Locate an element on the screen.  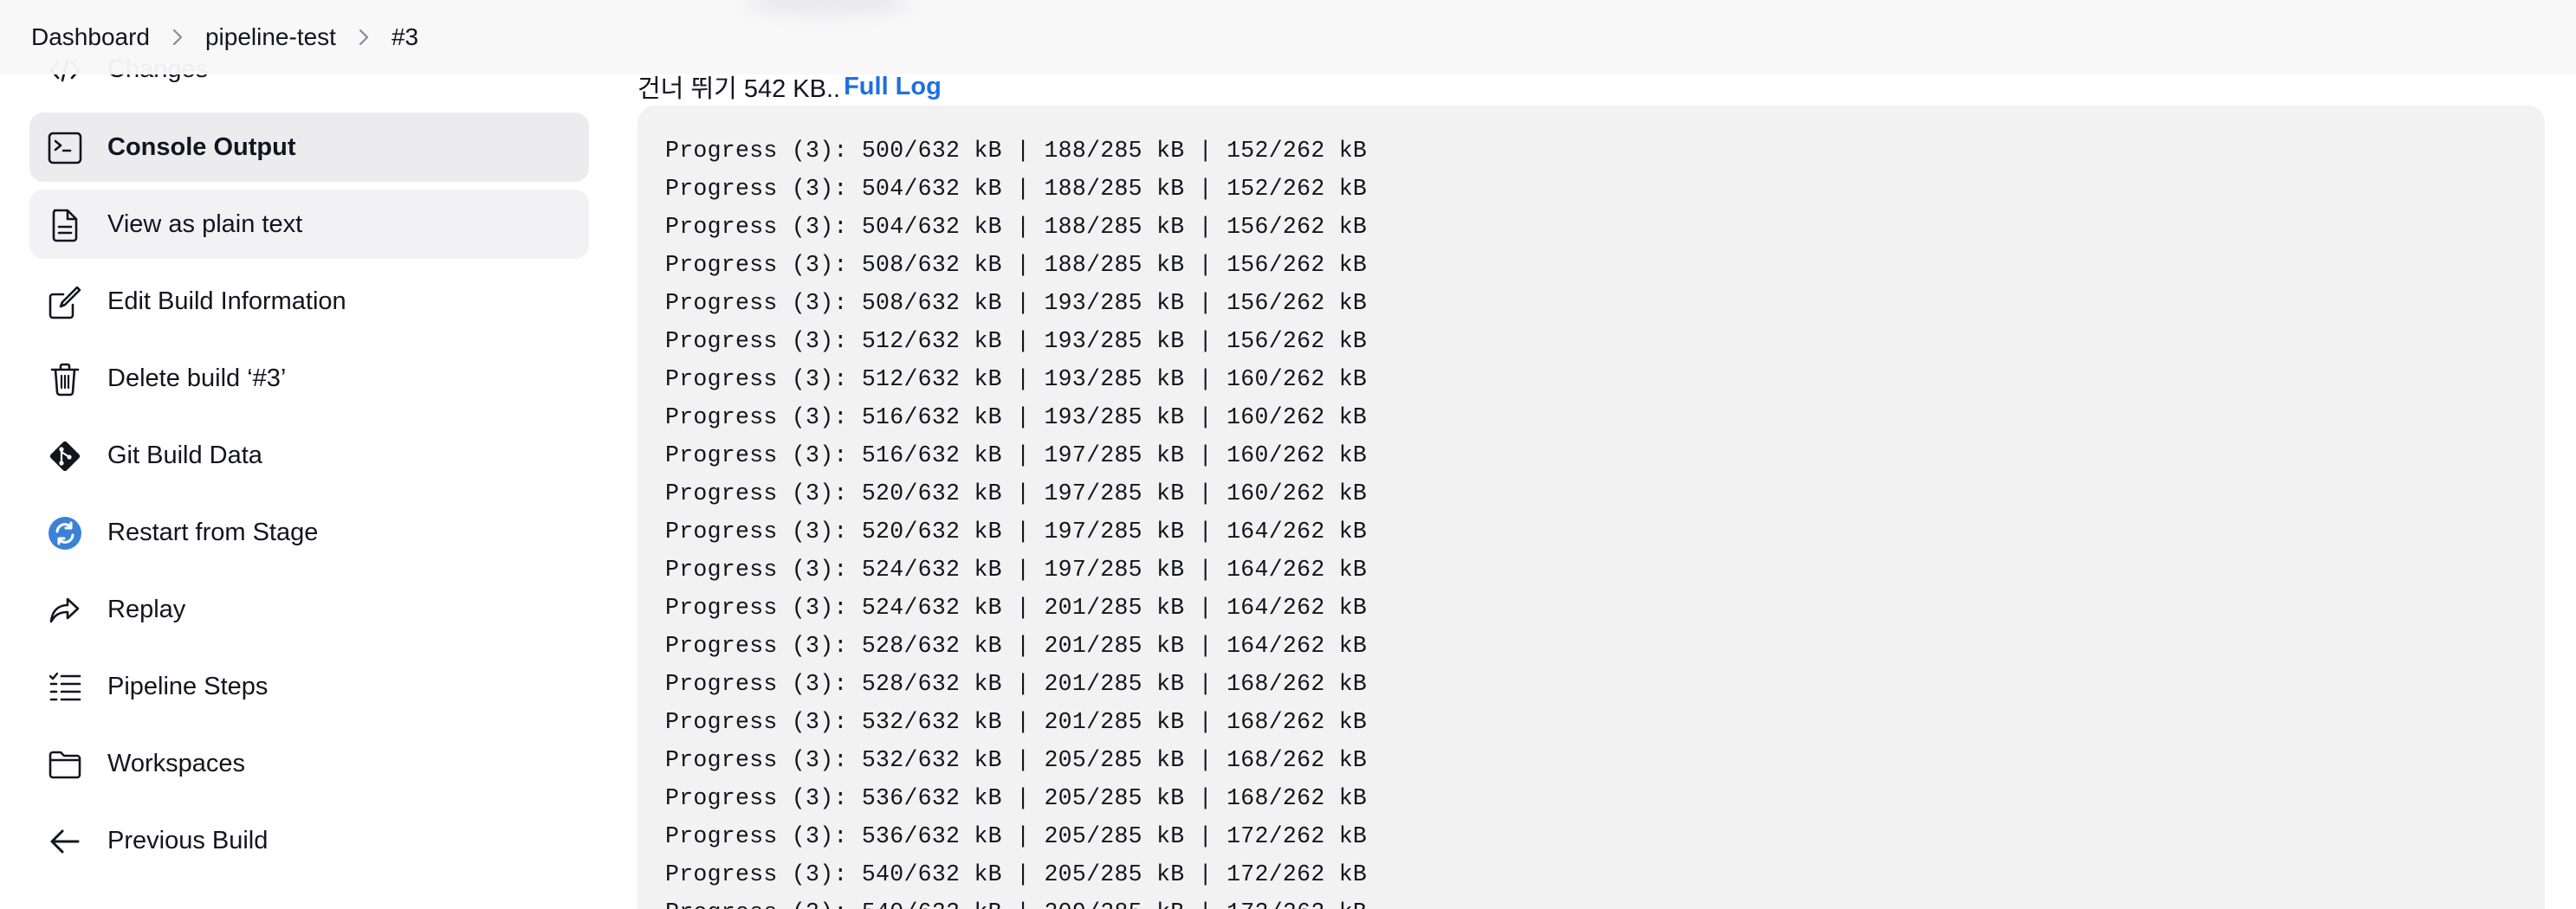
sidebar-item-replay: Replay is located at coordinates (309, 610).